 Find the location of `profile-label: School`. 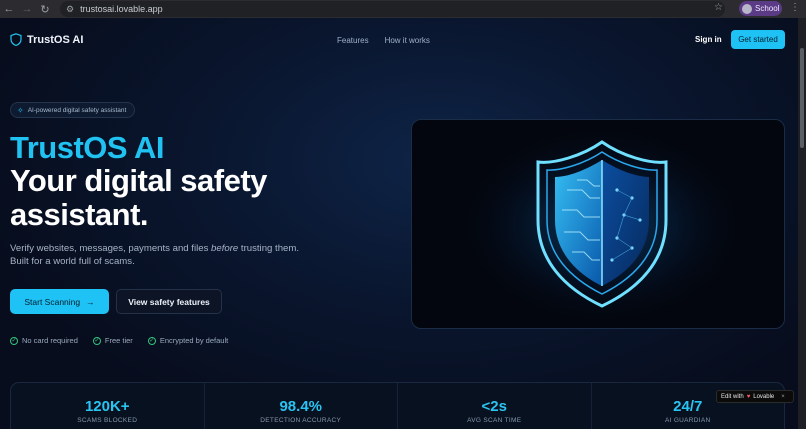

profile-label: School is located at coordinates (767, 8).